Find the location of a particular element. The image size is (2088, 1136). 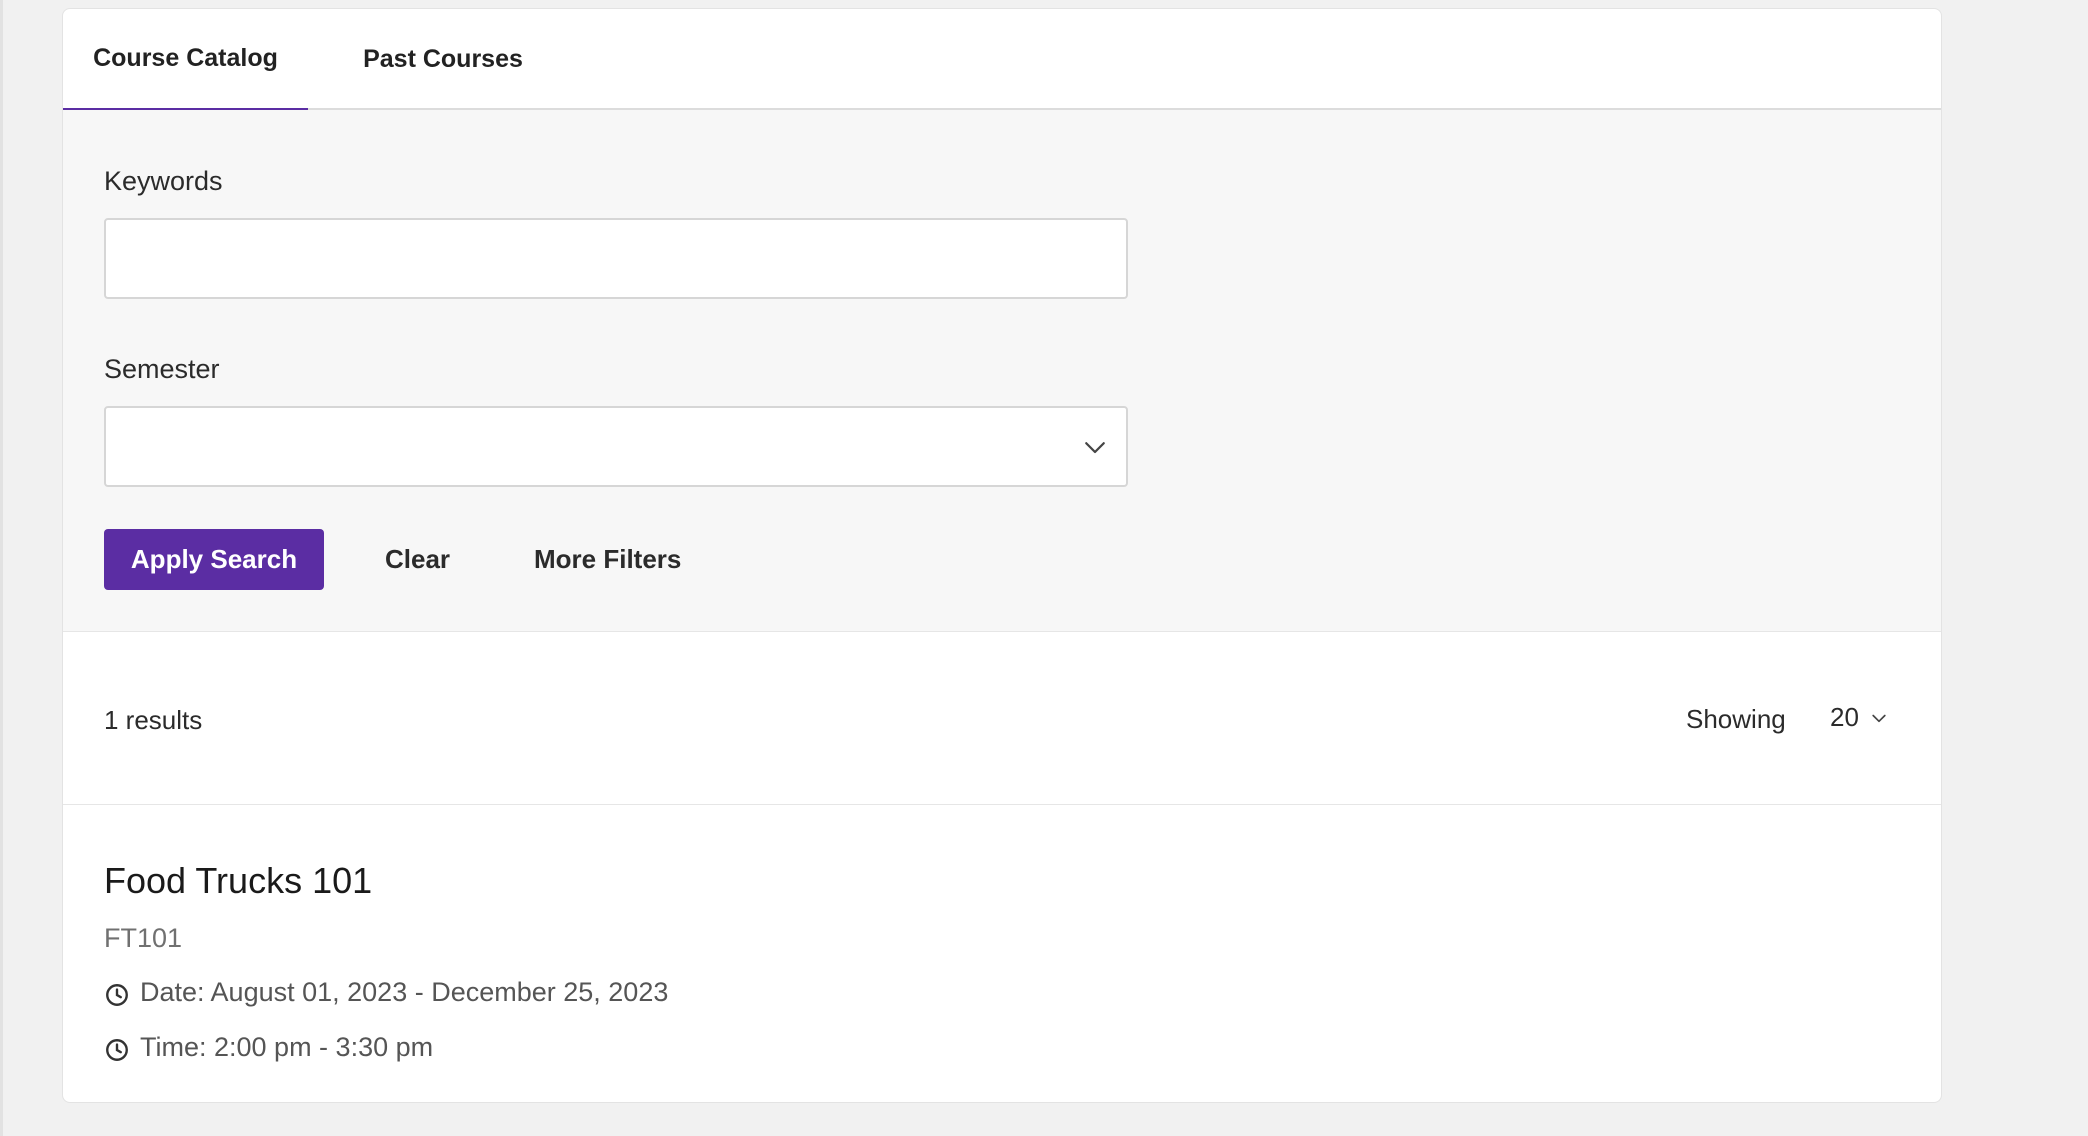

course-time-row: Time: 2:00 pm - 3:30 pm is located at coordinates (268, 1047).